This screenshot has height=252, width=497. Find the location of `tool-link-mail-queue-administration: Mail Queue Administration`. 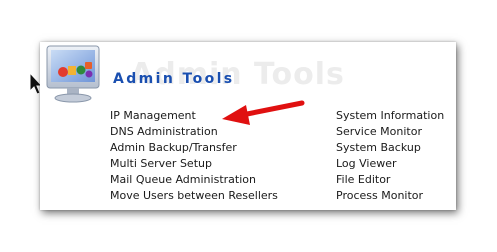

tool-link-mail-queue-administration: Mail Queue Administration is located at coordinates (194, 180).